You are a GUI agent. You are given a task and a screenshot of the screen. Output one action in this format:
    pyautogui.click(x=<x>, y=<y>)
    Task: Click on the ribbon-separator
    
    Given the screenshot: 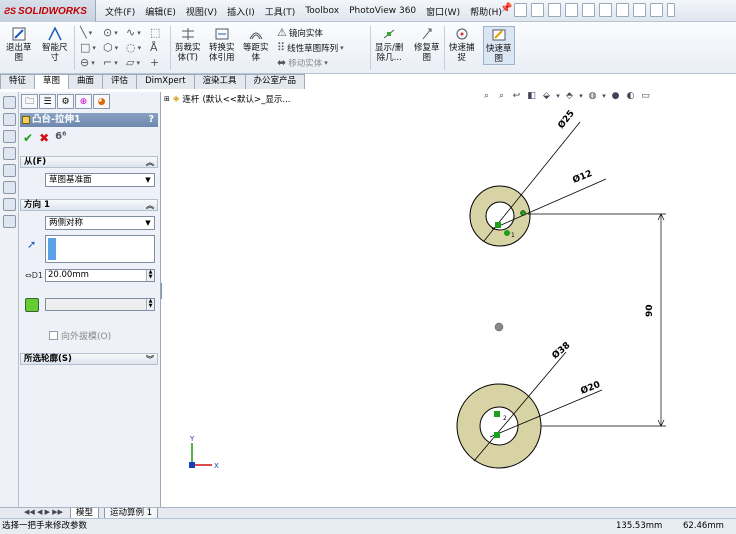 What is the action you would take?
    pyautogui.click(x=370, y=48)
    